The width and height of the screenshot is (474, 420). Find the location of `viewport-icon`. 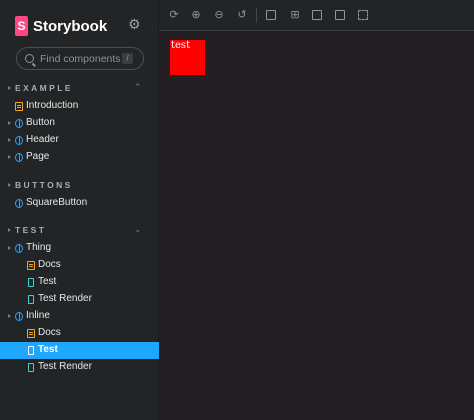

viewport-icon is located at coordinates (317, 15).